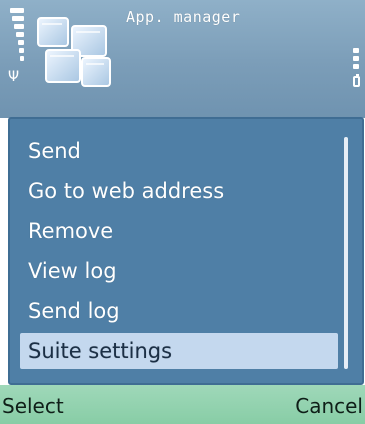  What do you see at coordinates (356, 80) in the screenshot?
I see `battery-icon` at bounding box center [356, 80].